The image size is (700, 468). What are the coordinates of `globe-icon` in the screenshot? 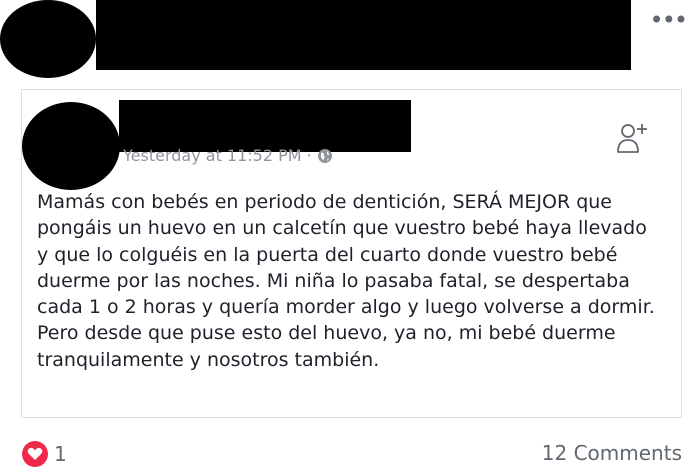 It's located at (325, 156).